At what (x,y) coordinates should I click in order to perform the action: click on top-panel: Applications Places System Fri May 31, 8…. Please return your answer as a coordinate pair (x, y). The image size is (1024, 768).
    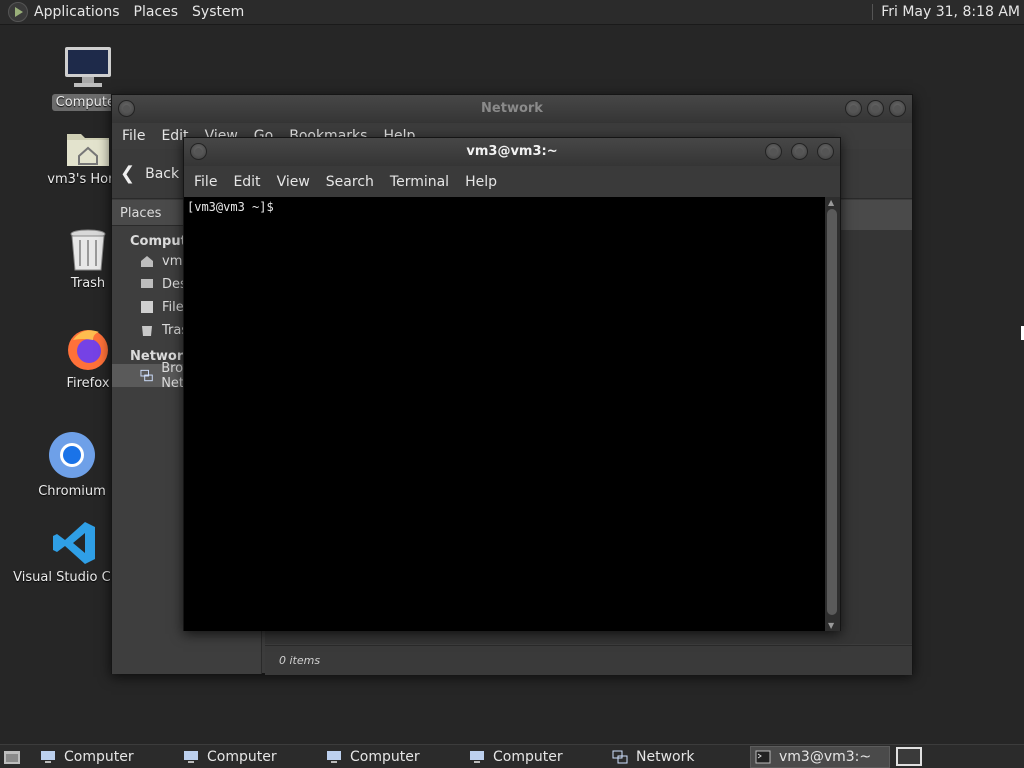
    Looking at the image, I should click on (512, 12).